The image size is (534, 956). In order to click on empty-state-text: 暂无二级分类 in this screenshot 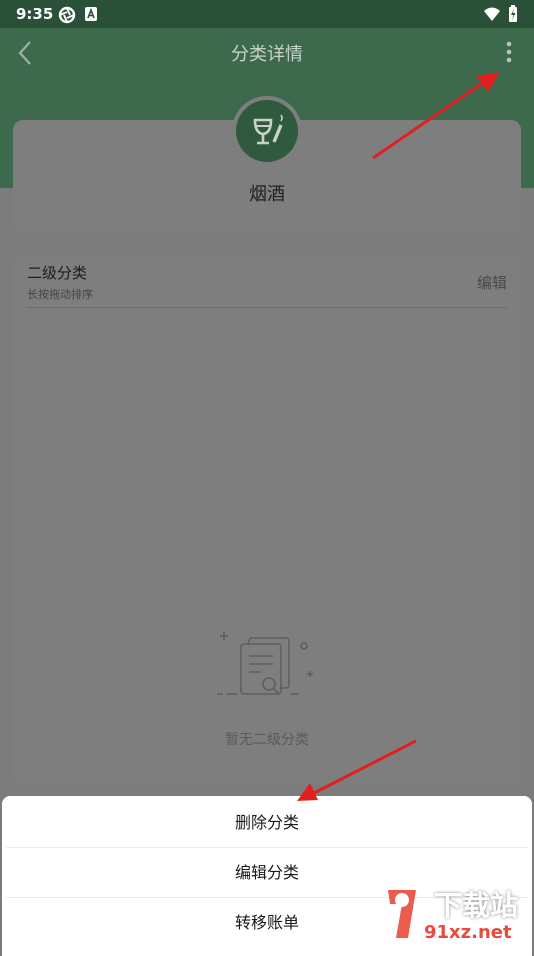, I will do `click(267, 740)`.